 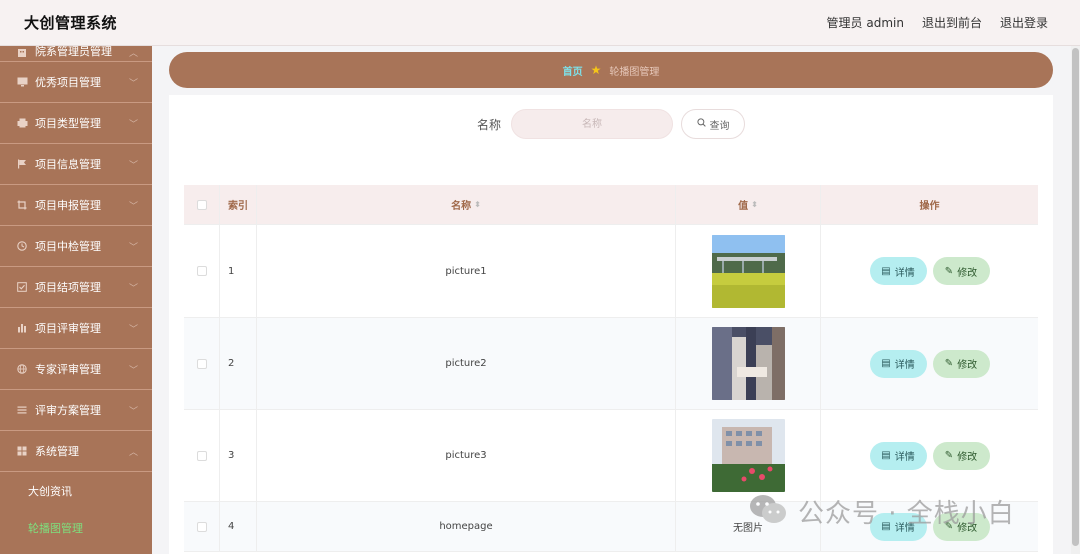 What do you see at coordinates (76, 410) in the screenshot?
I see `sidebar-item-review-plans: 评审方案管理 ﹀` at bounding box center [76, 410].